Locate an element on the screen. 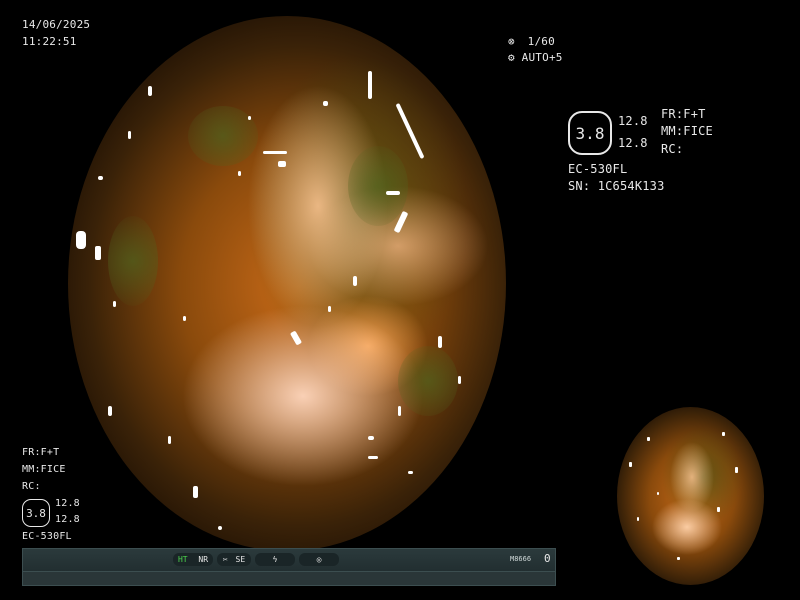 The image size is (800, 600). flash-segment: ϟ is located at coordinates (275, 559).